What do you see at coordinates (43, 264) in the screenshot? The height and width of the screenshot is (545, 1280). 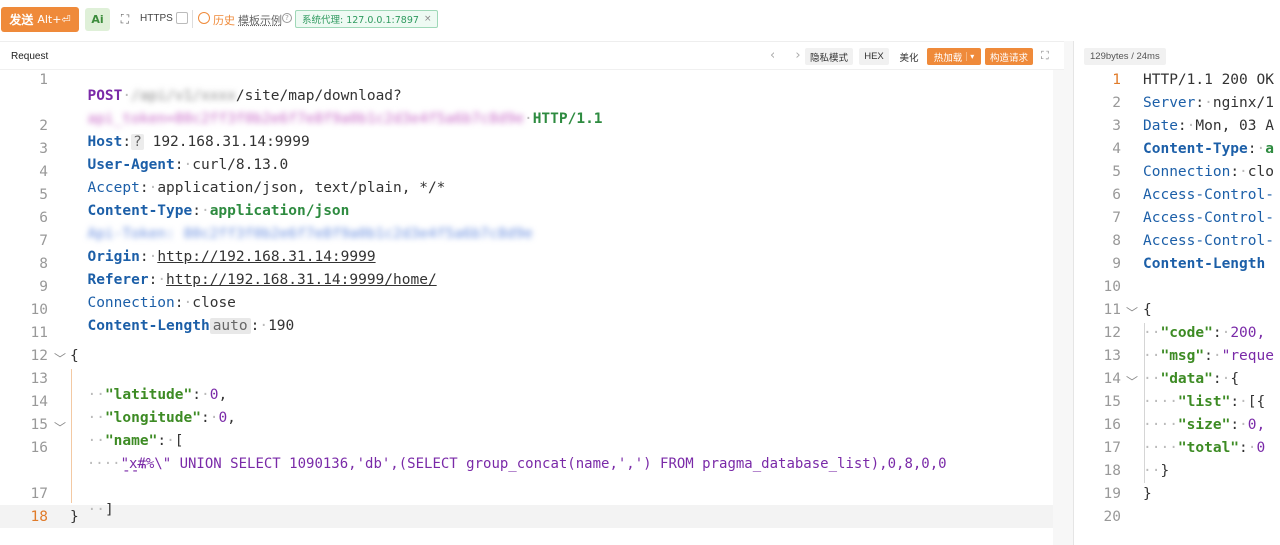 I see `line-number: 8` at bounding box center [43, 264].